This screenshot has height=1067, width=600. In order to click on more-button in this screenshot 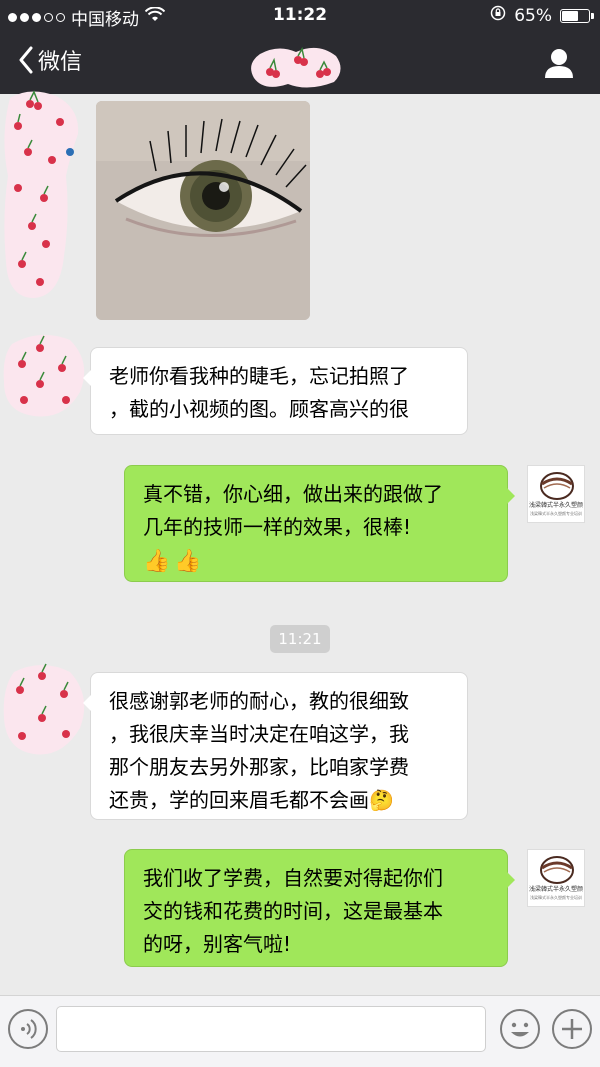, I will do `click(572, 1029)`.